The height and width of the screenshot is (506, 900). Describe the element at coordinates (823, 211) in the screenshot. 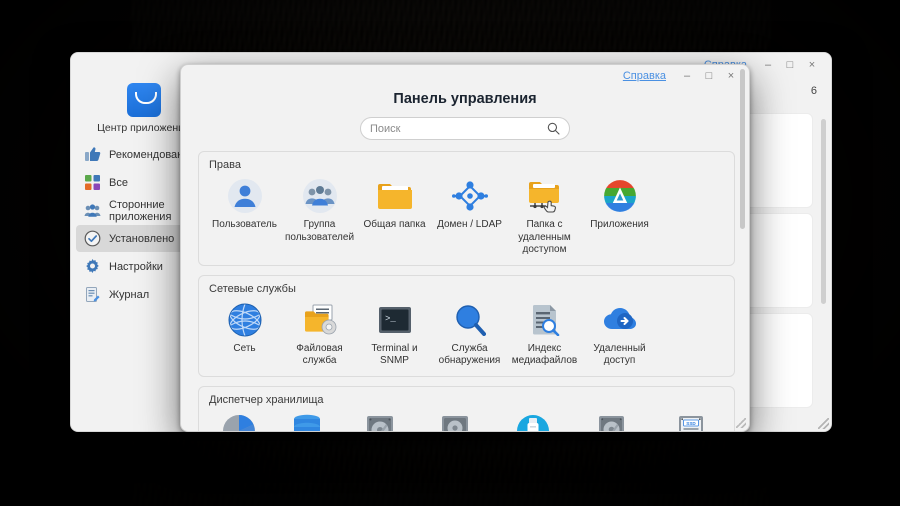

I see `app-list-scrollbar` at that location.